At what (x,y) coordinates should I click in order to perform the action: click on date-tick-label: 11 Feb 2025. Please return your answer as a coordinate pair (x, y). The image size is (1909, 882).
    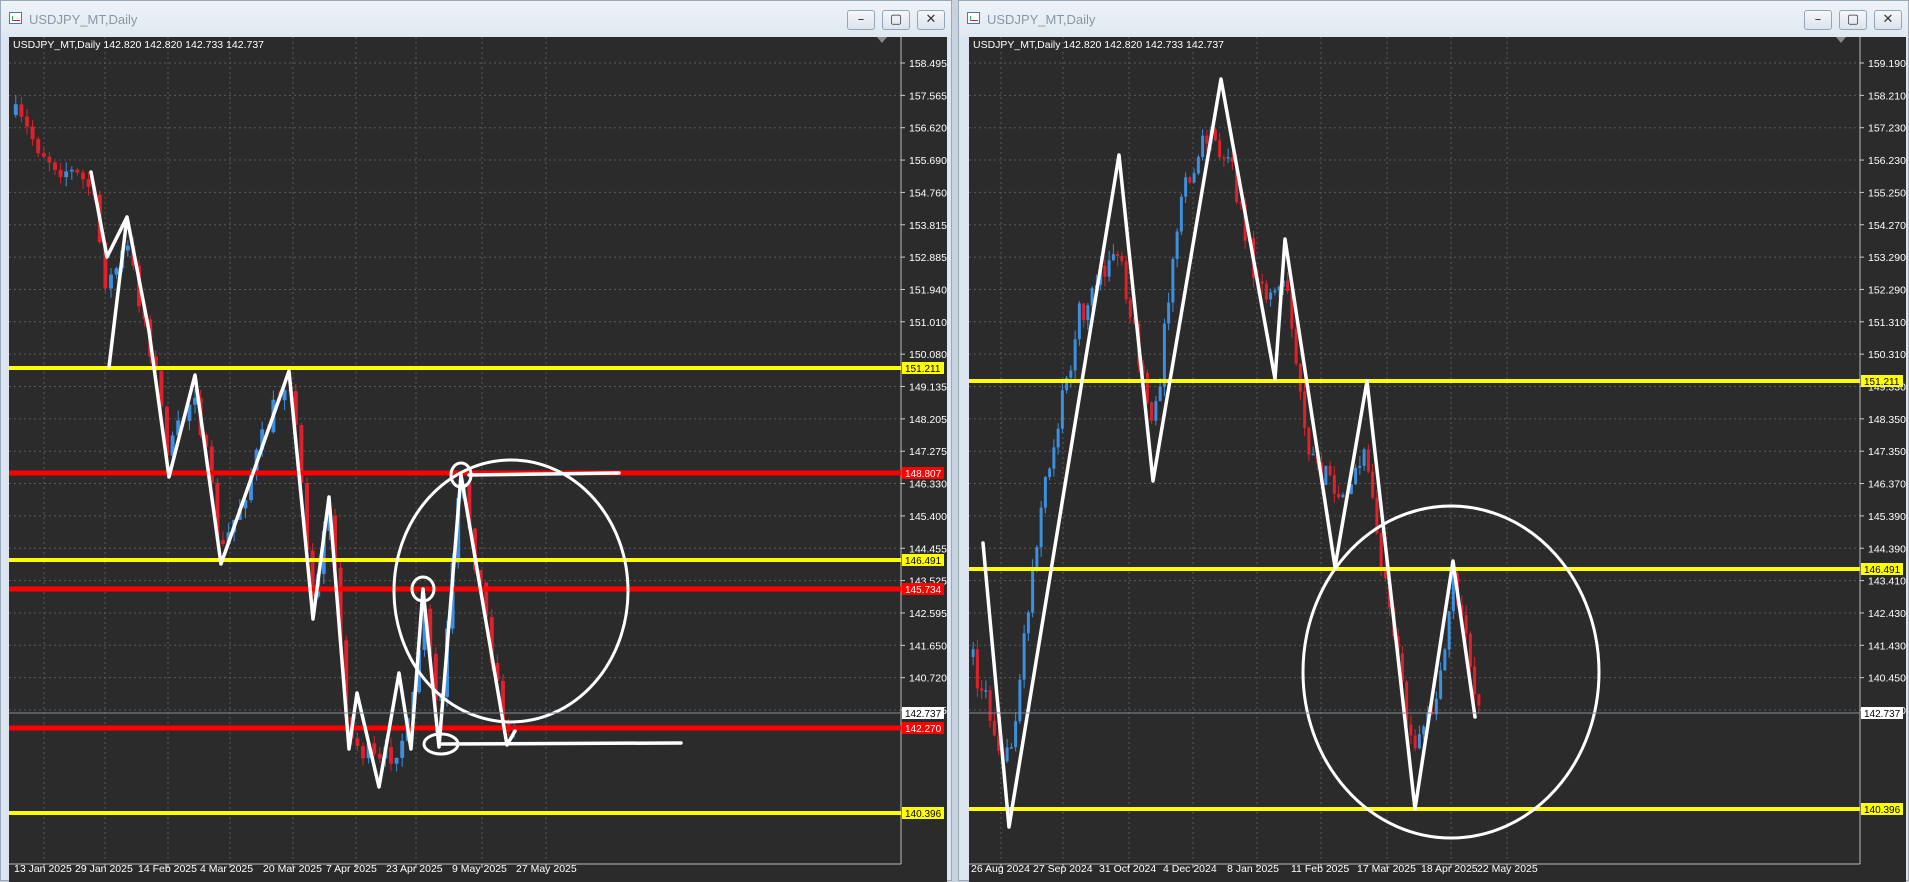
    Looking at the image, I should click on (1320, 869).